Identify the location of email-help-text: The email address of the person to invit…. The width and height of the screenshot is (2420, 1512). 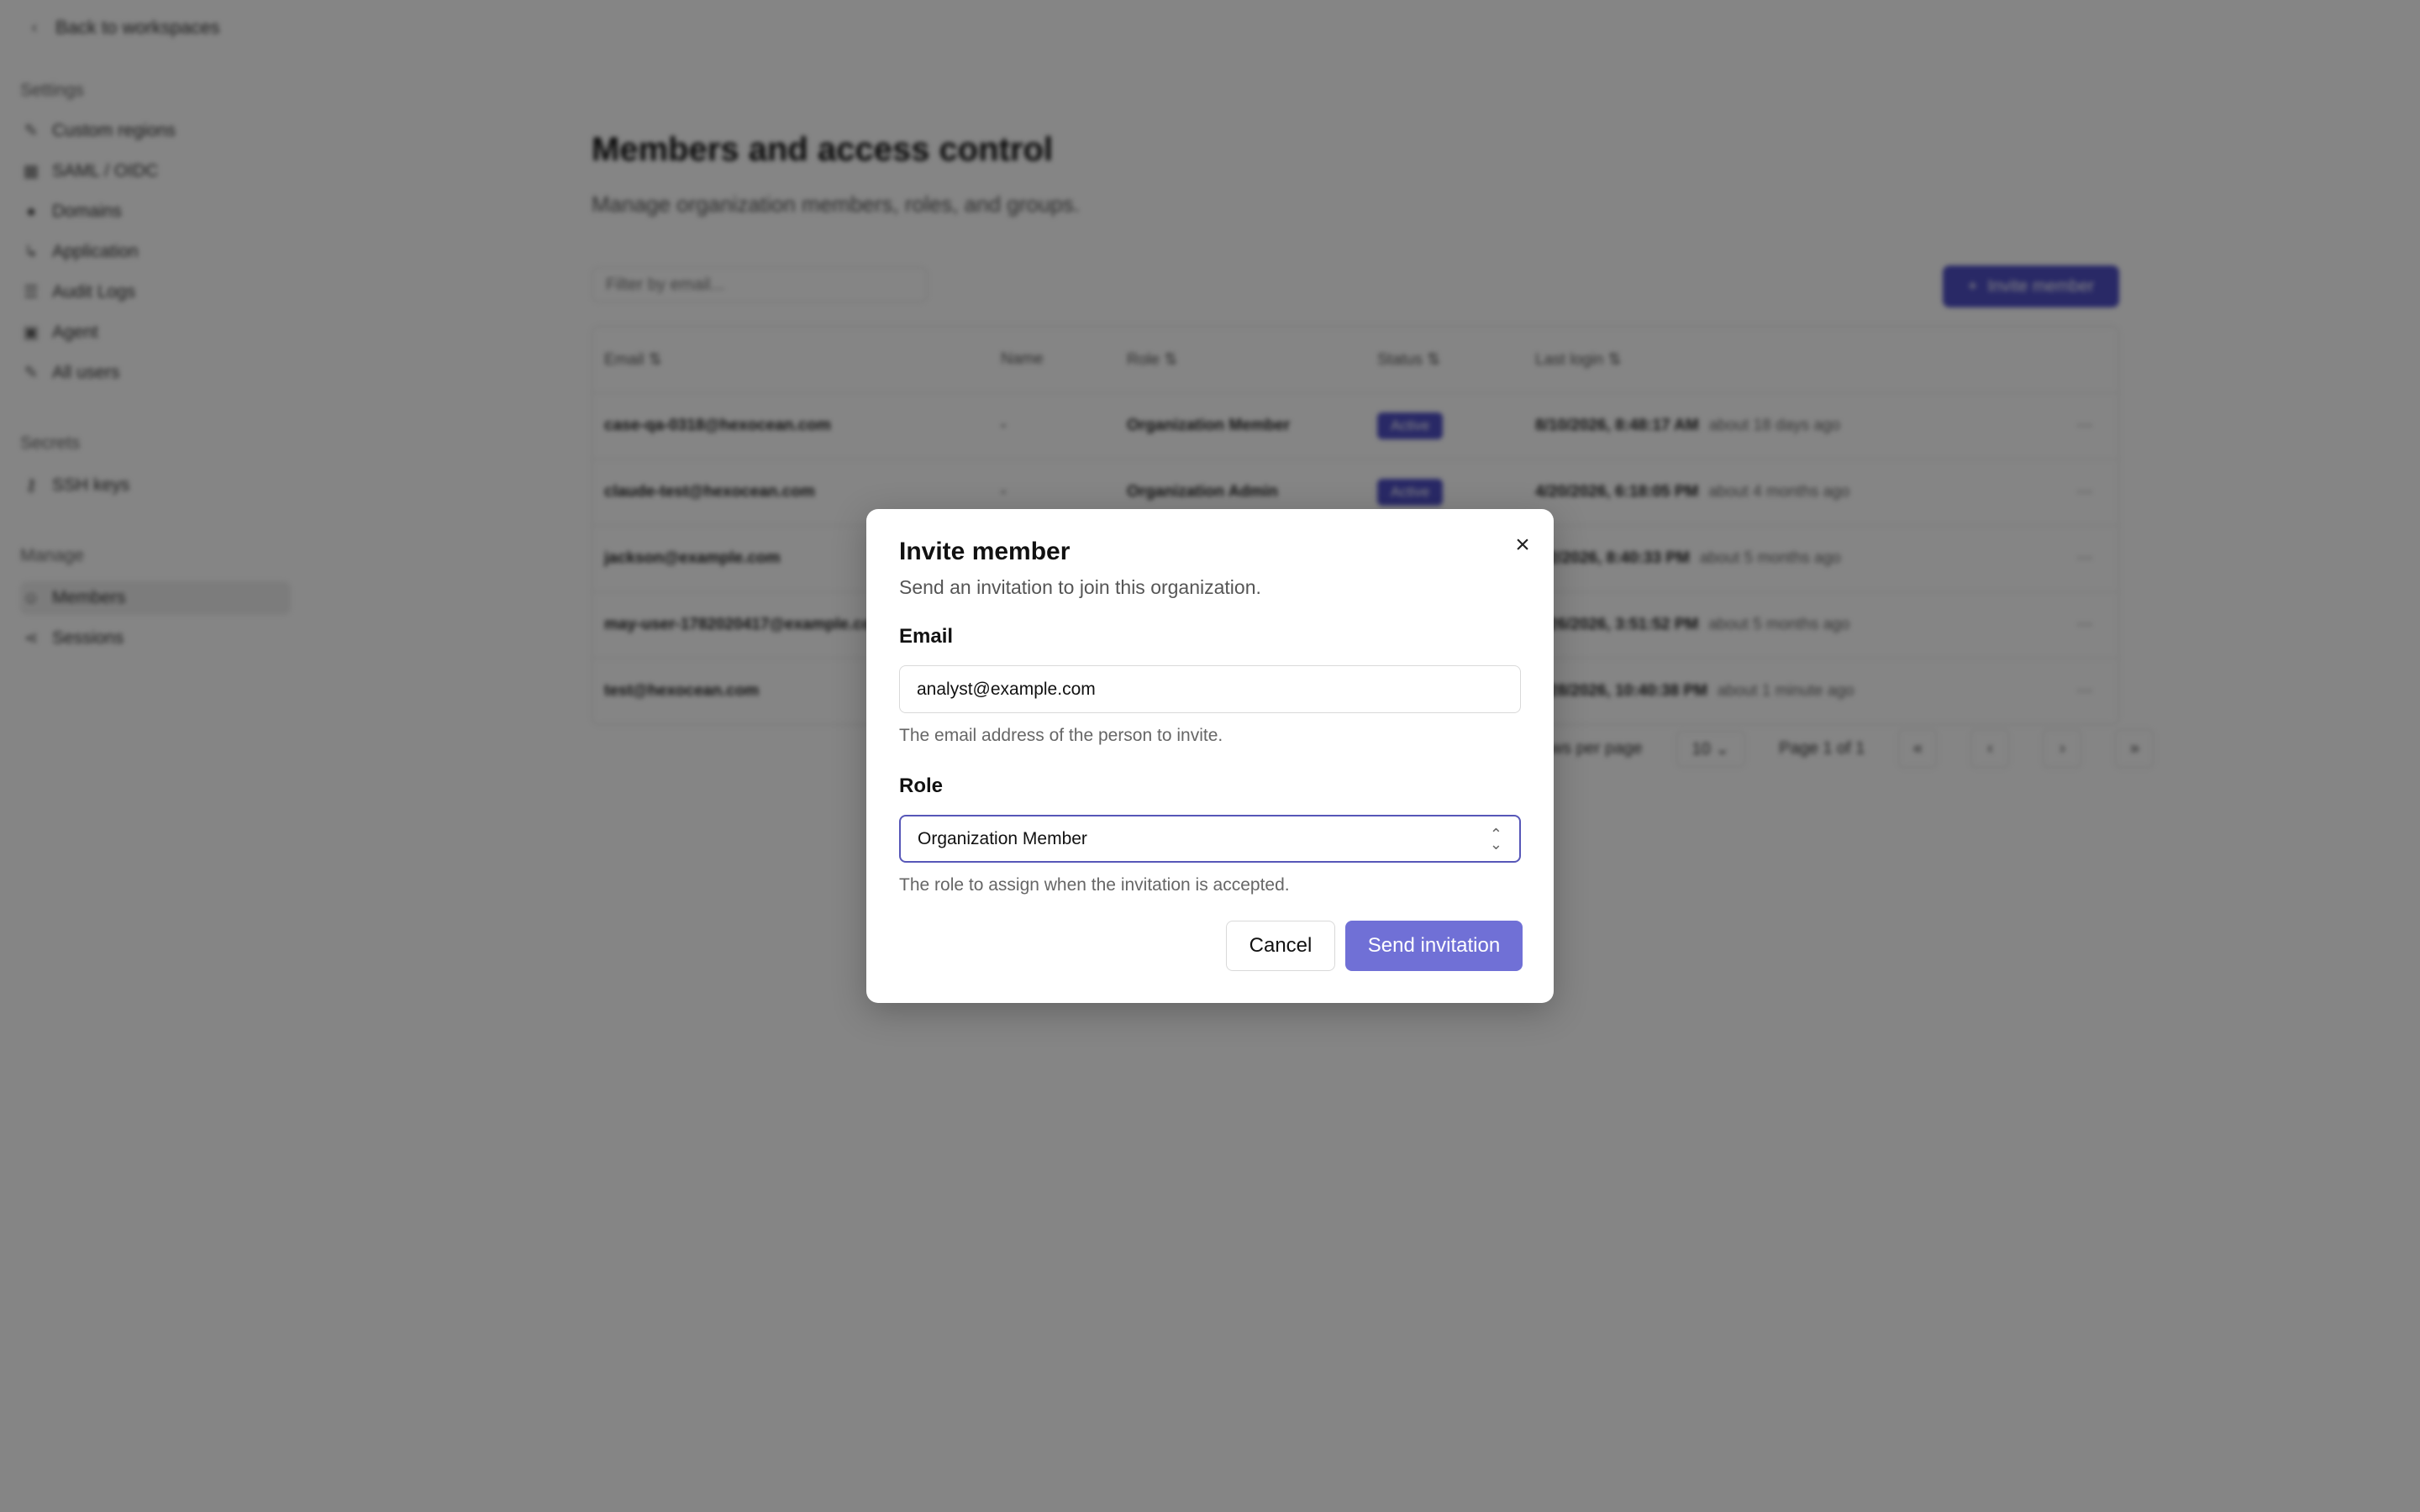
(1061, 735).